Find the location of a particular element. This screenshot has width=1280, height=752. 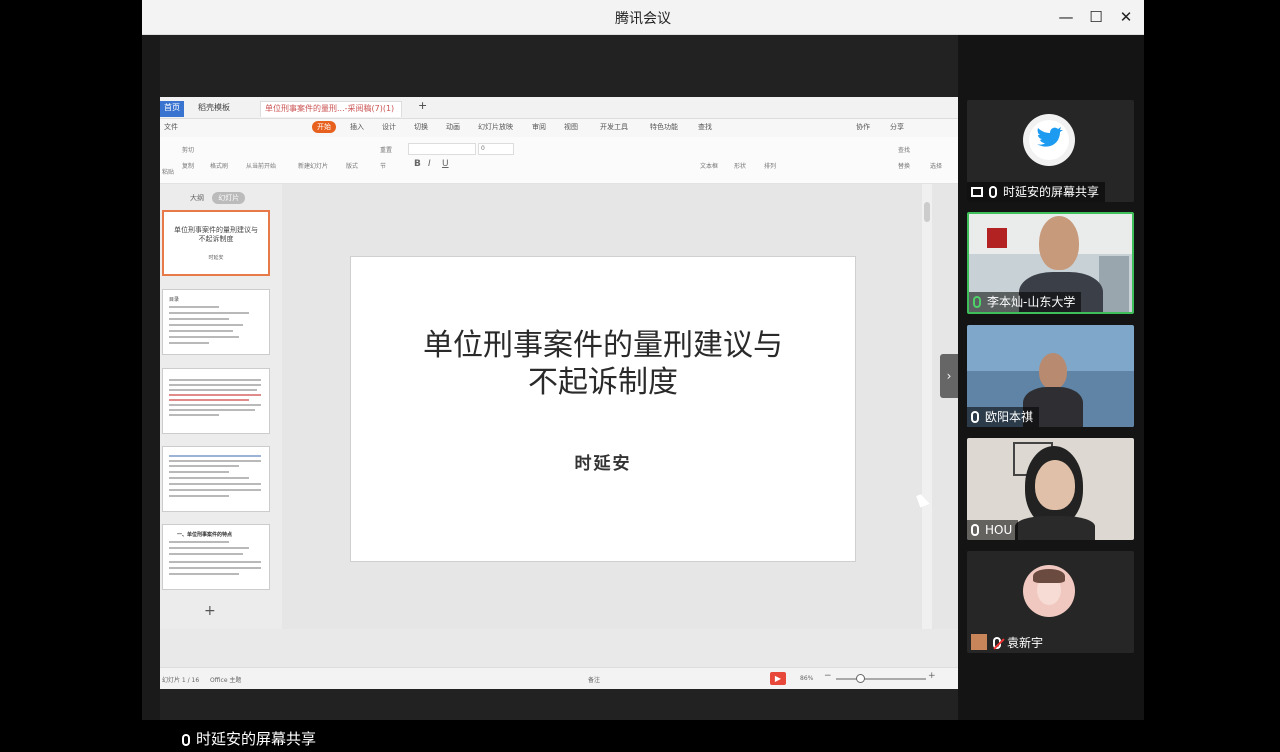

underline-button: U is located at coordinates (445, 164).